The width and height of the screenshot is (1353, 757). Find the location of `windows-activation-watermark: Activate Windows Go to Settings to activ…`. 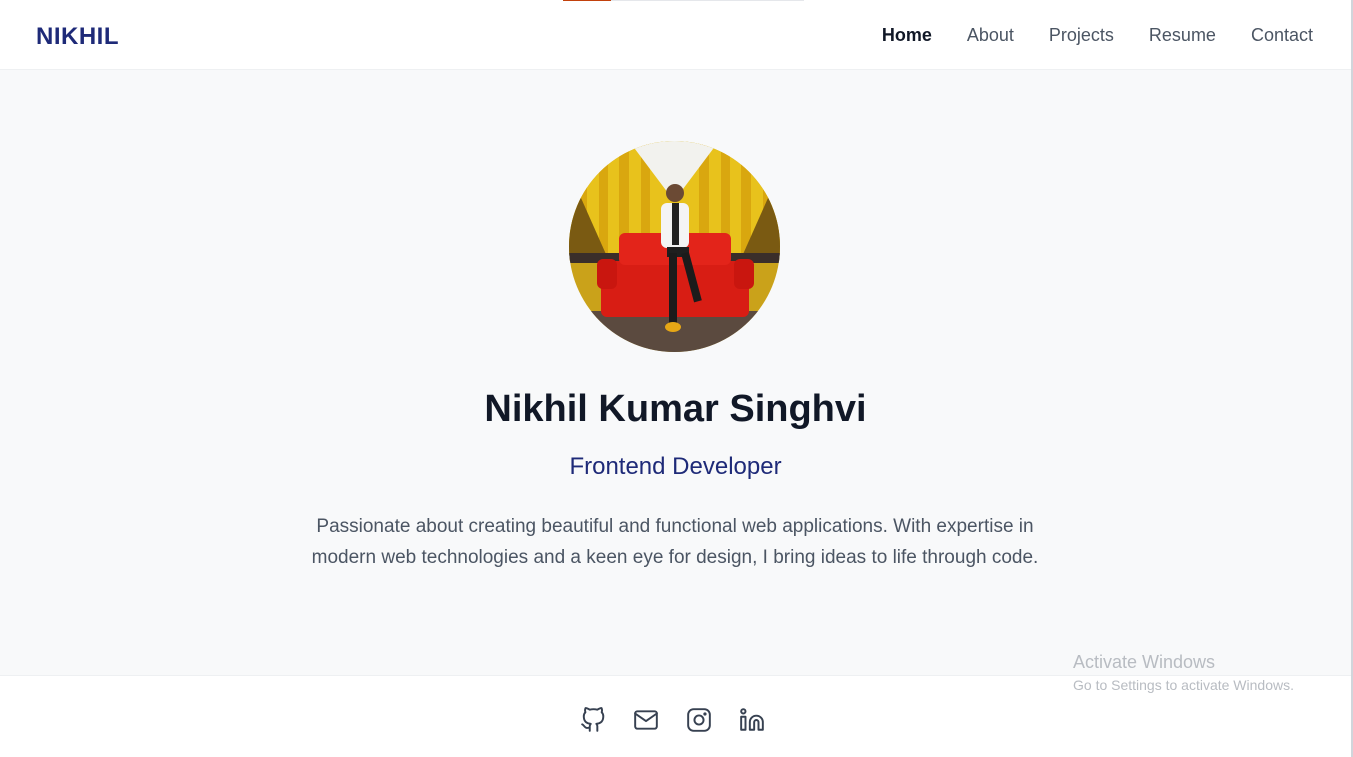

windows-activation-watermark: Activate Windows Go to Settings to activ… is located at coordinates (1183, 672).